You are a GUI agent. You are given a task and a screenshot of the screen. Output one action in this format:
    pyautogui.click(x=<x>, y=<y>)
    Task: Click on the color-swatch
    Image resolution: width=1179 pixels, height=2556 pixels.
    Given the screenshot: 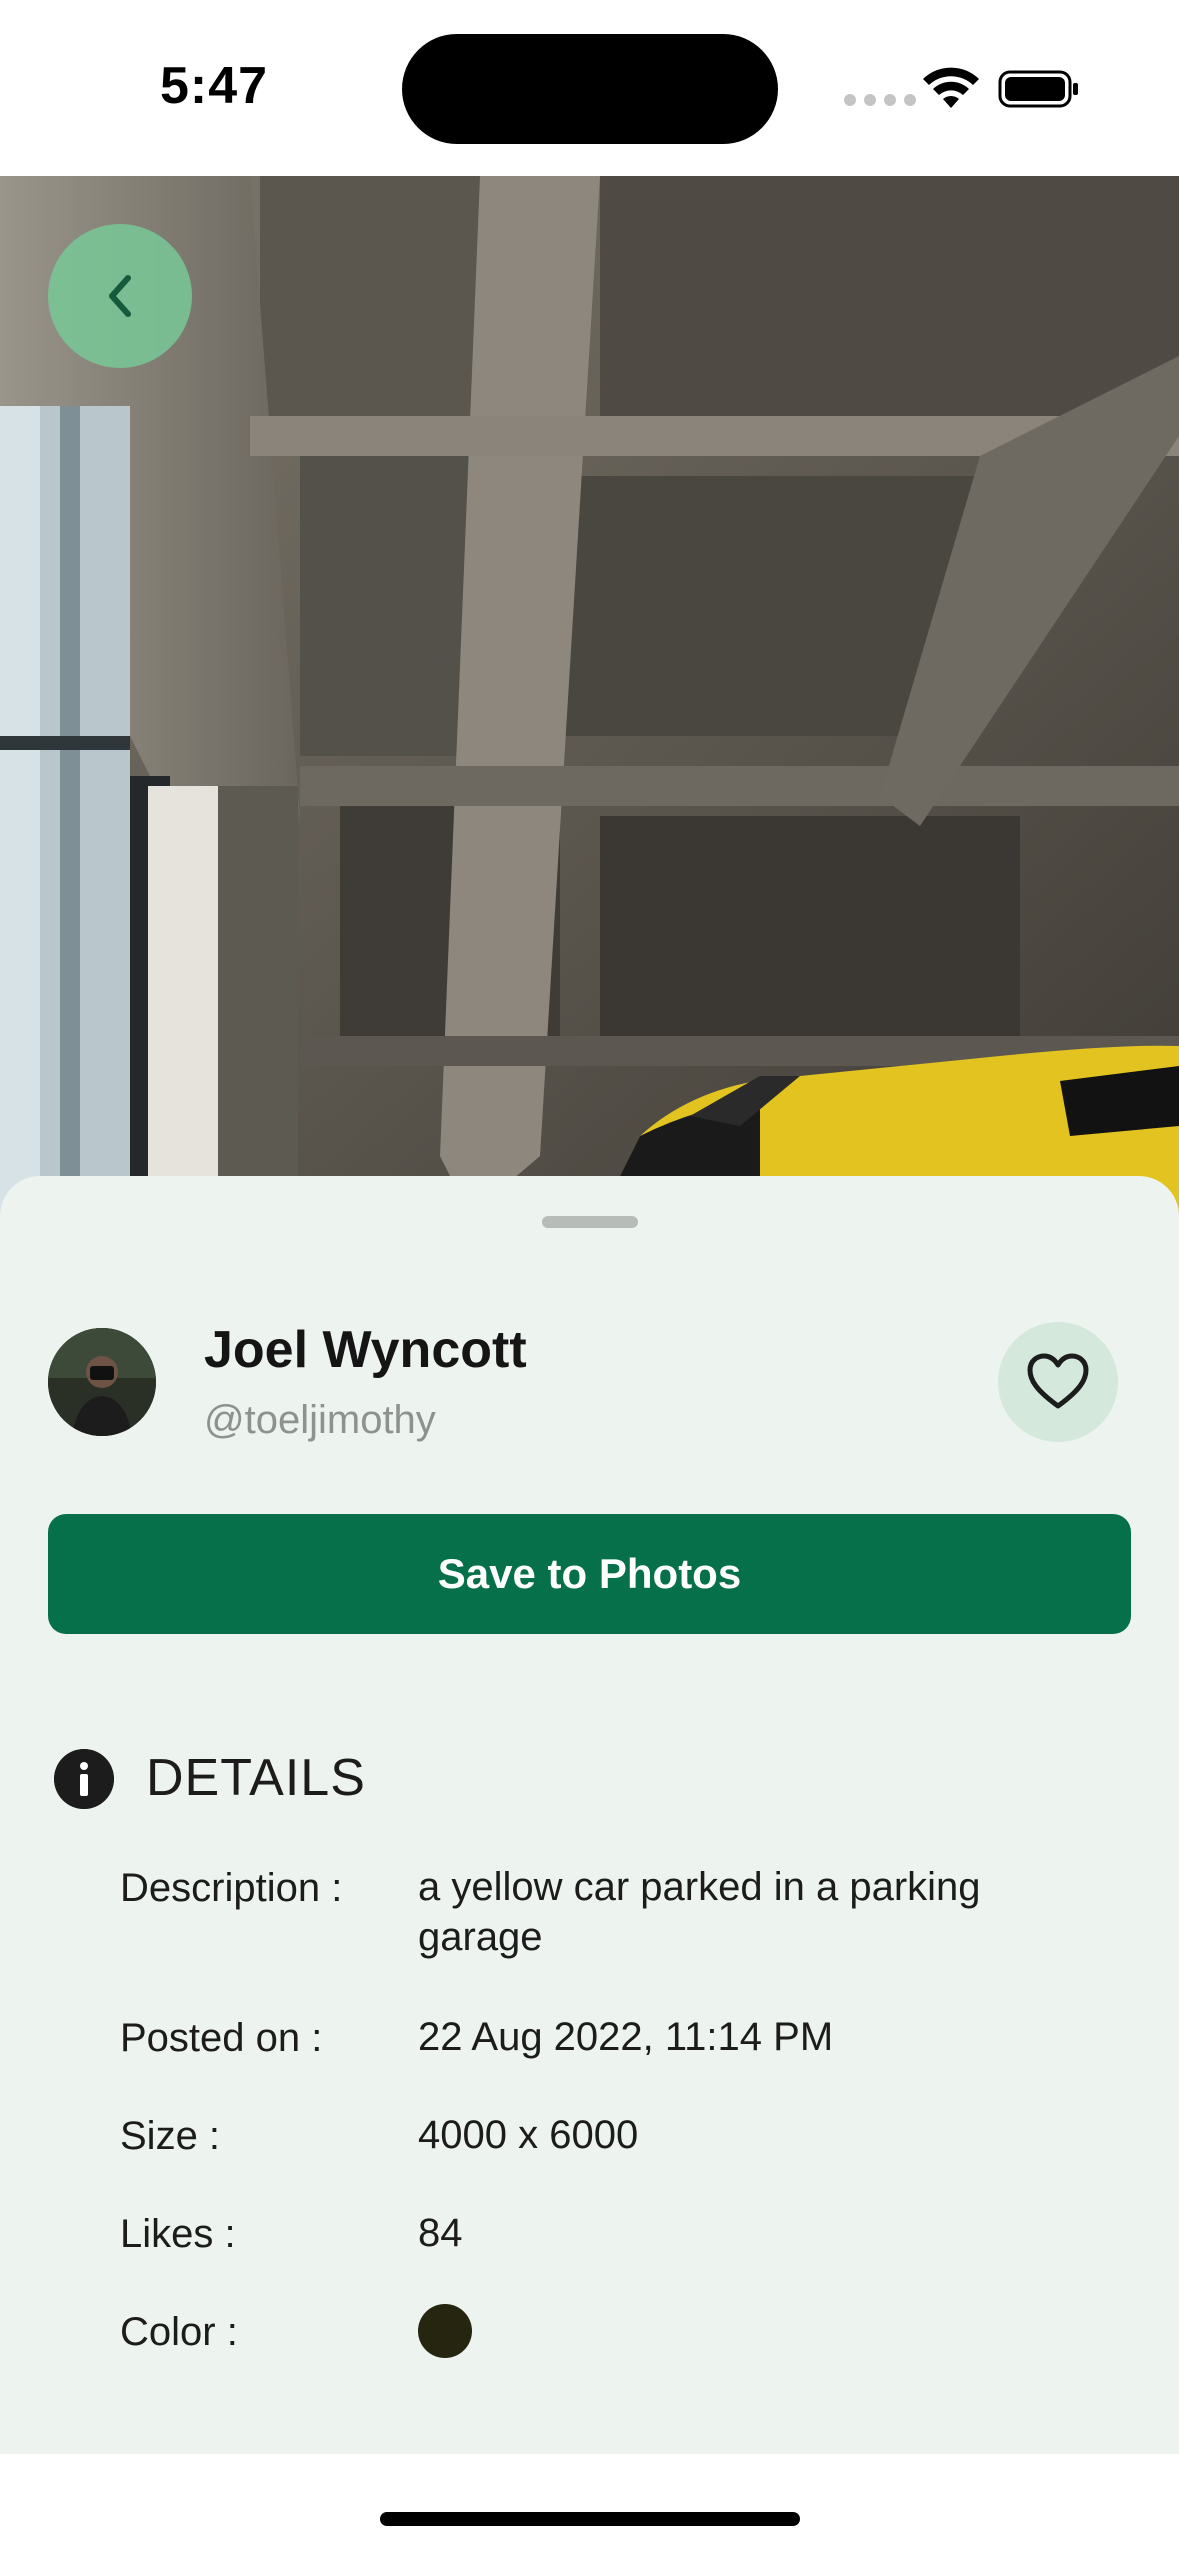 What is the action you would take?
    pyautogui.click(x=445, y=2331)
    